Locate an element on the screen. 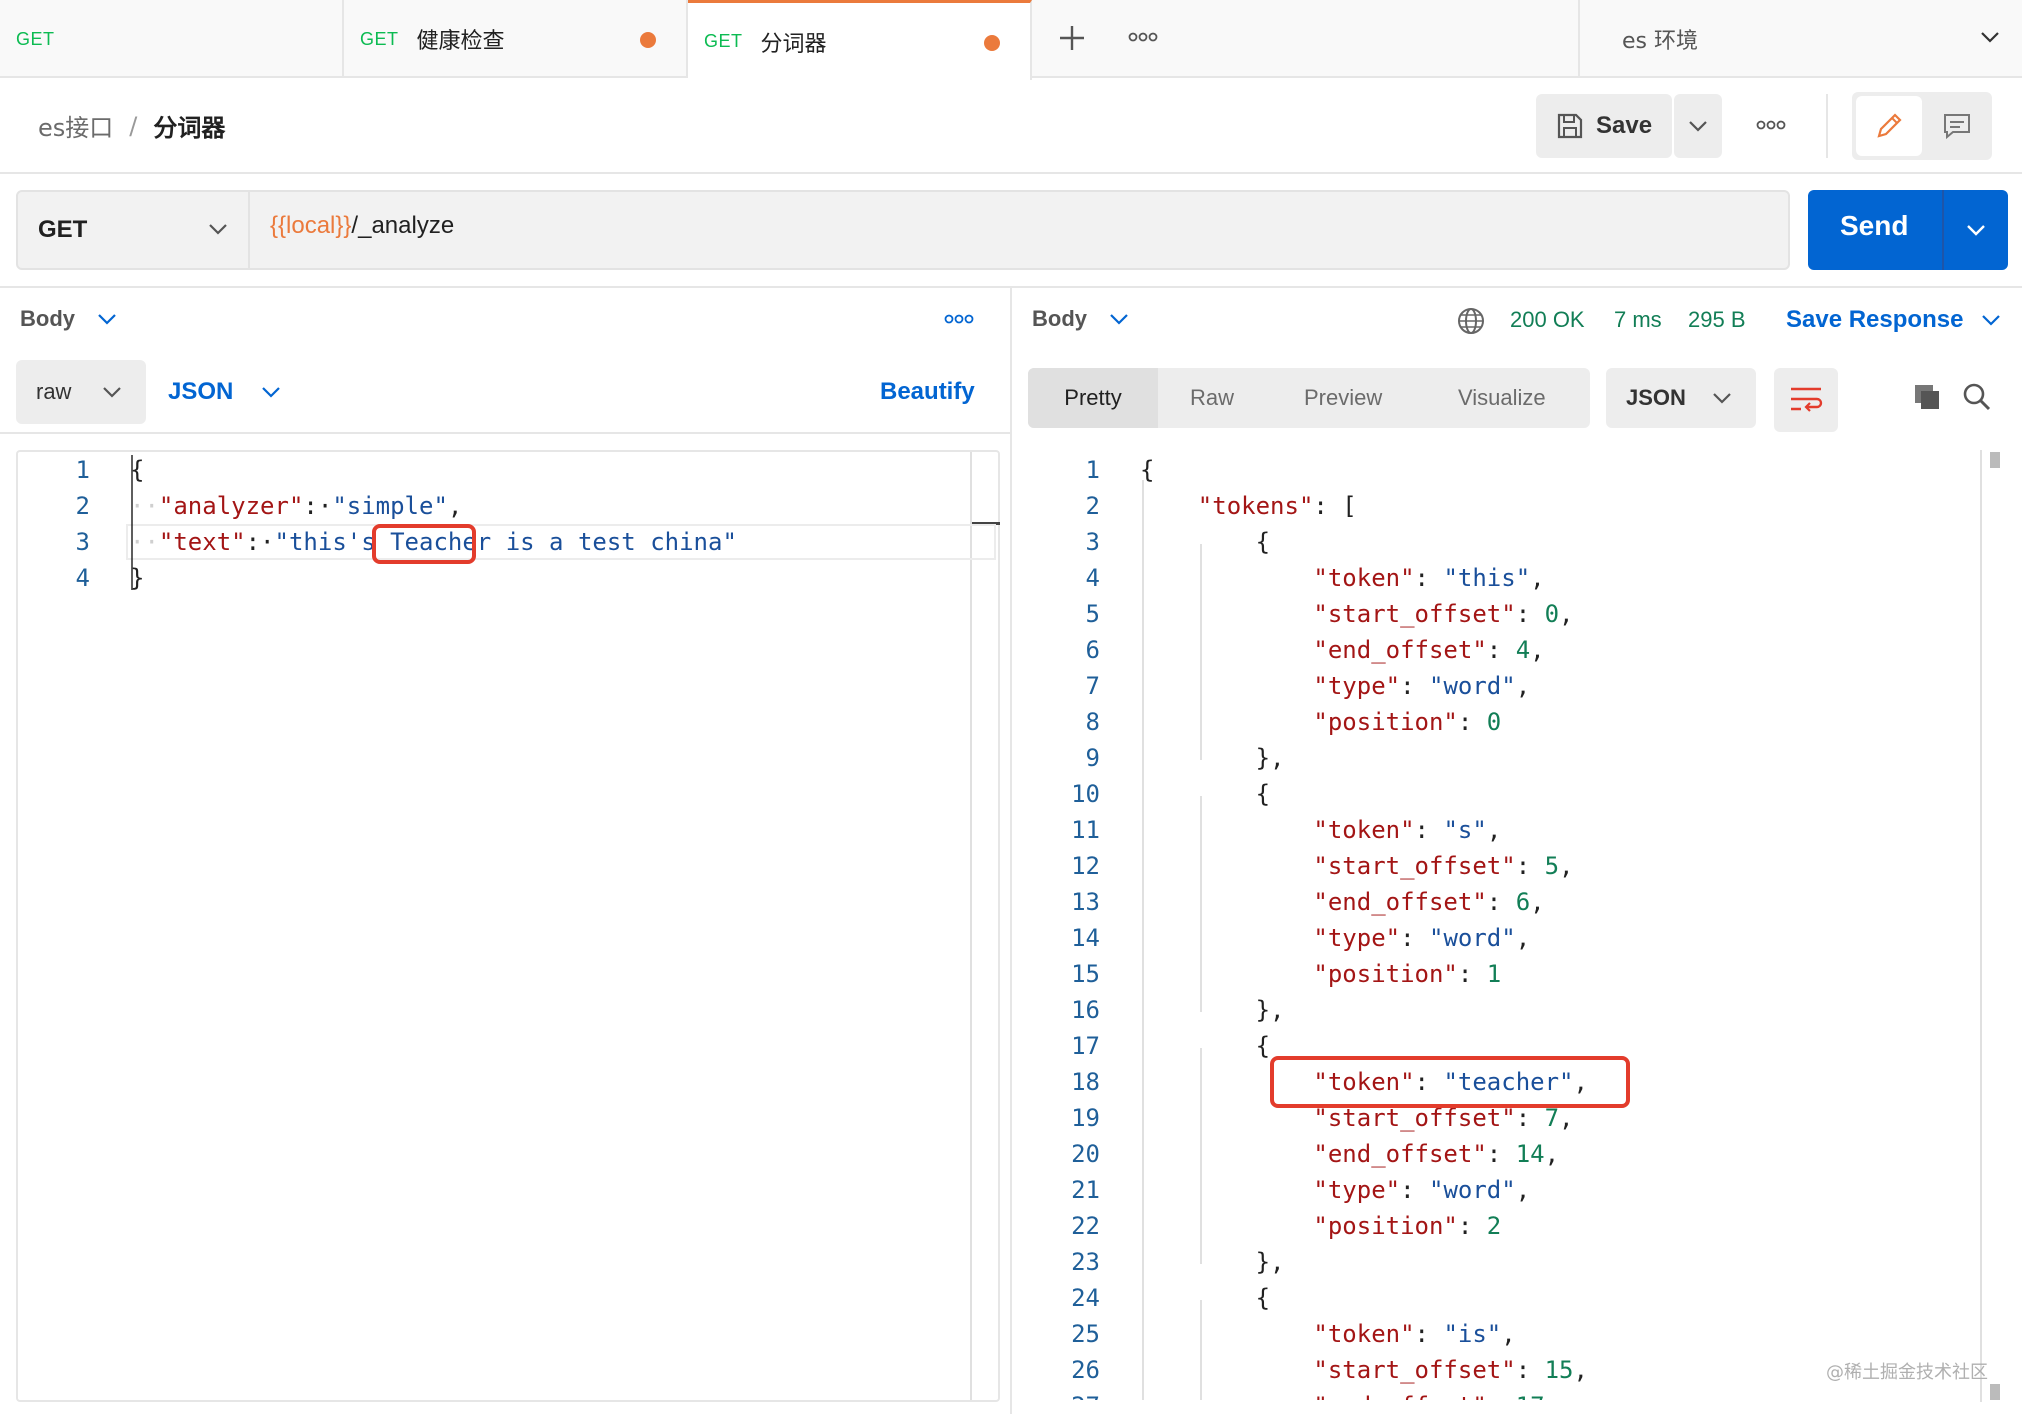 The height and width of the screenshot is (1414, 2022). line-number: 25 is located at coordinates (1085, 1334).